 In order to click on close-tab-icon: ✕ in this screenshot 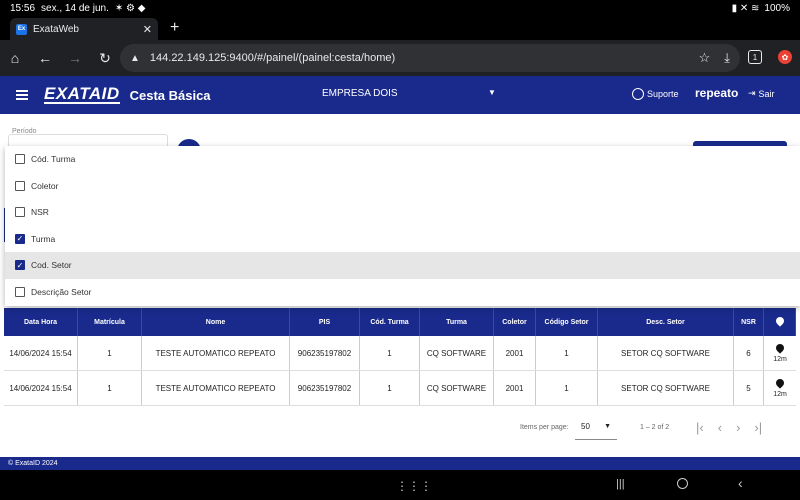, I will do `click(147, 29)`.